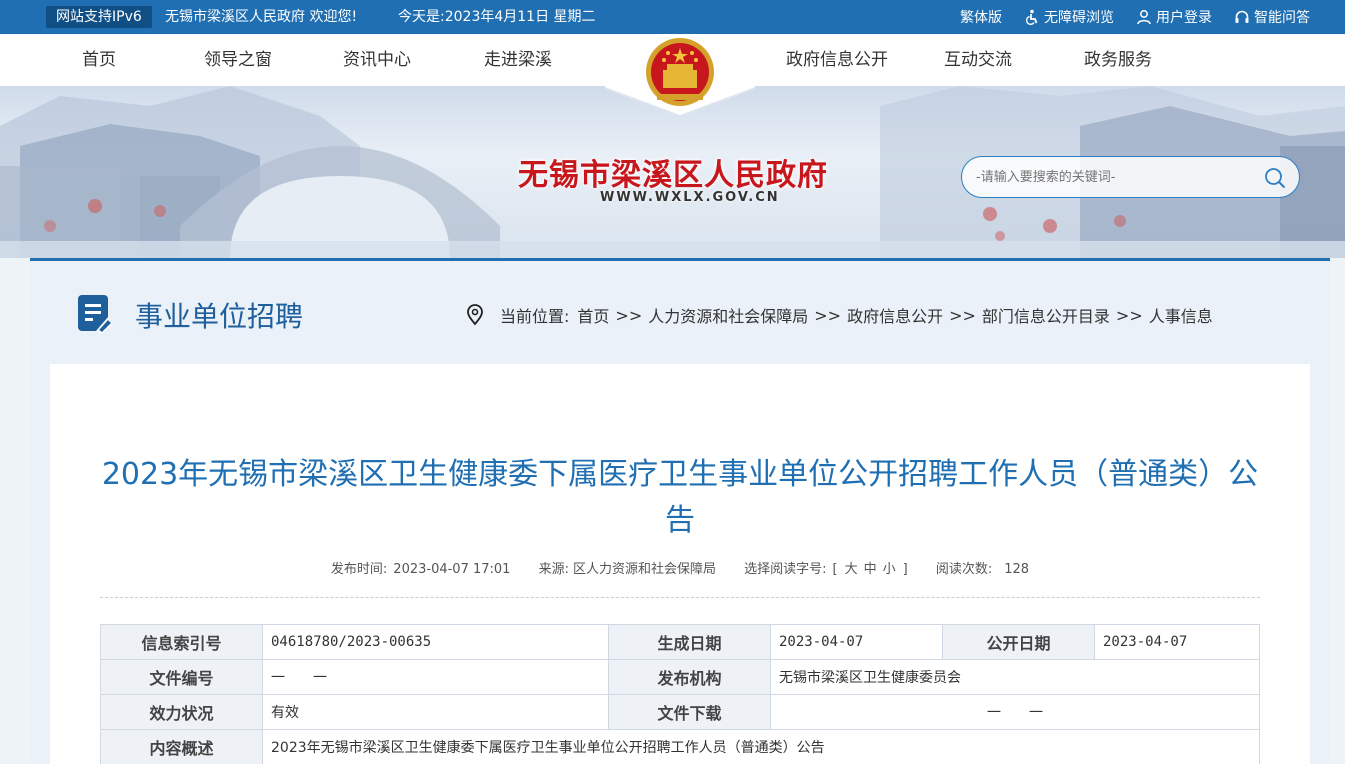 This screenshot has height=764, width=1345. Describe the element at coordinates (181, 642) in the screenshot. I see `index-label: 信息索引号` at that location.